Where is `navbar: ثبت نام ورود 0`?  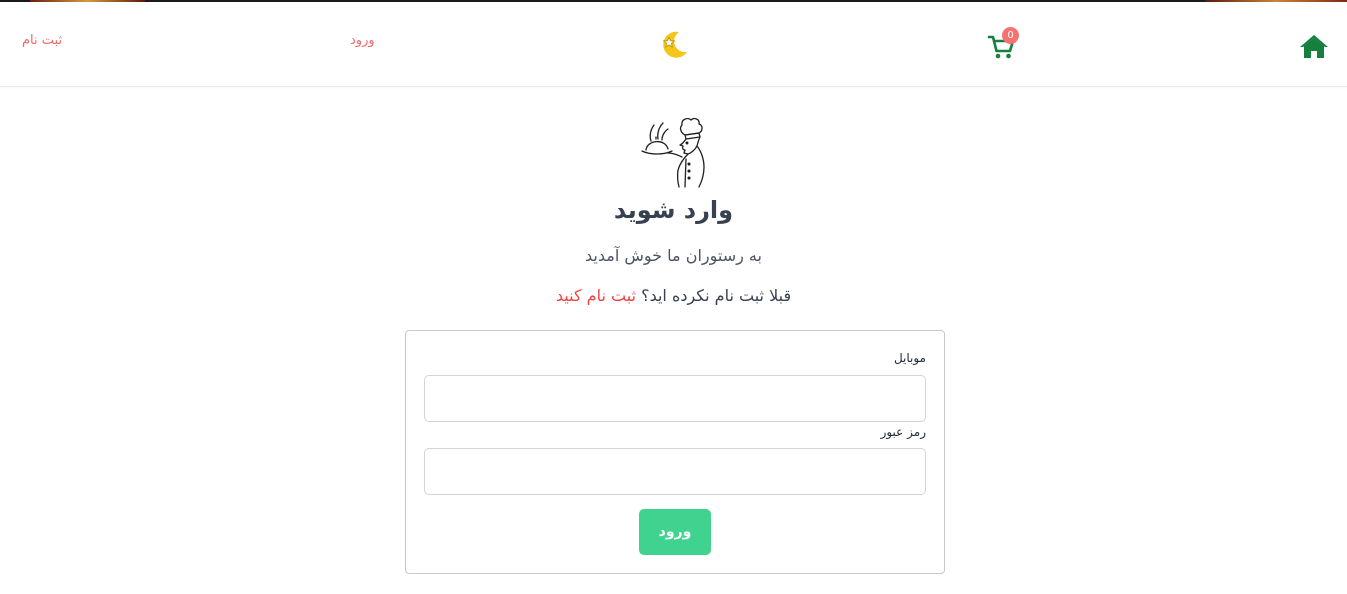 navbar: ثبت نام ورود 0 is located at coordinates (673, 44).